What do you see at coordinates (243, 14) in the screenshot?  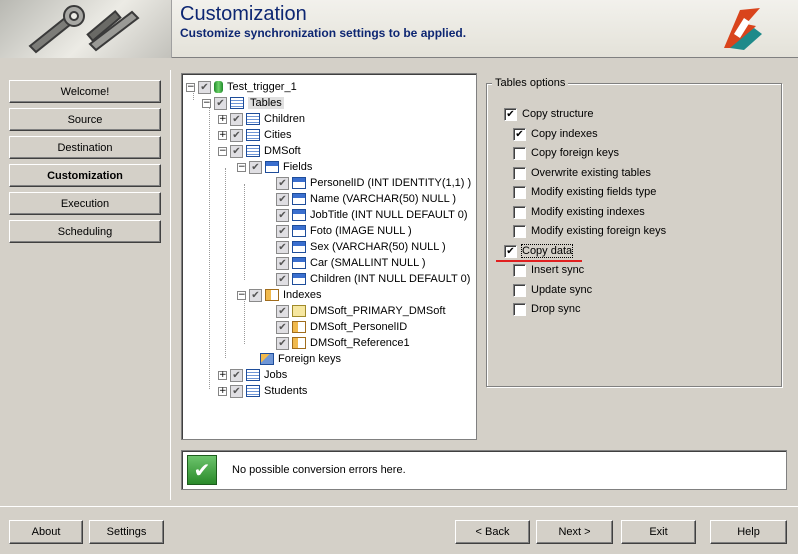 I see `page-title: Customization` at bounding box center [243, 14].